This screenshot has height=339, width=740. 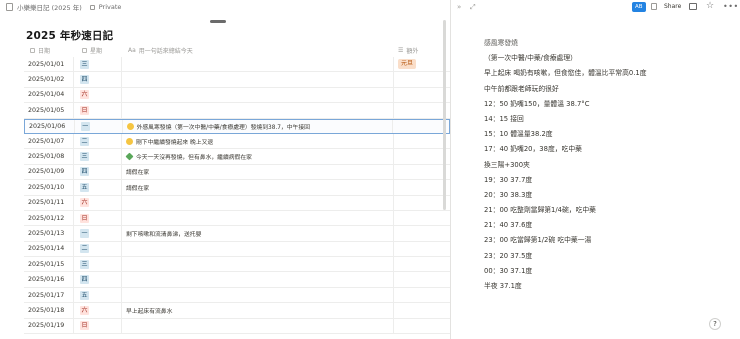 What do you see at coordinates (49, 326) in the screenshot?
I see `date-cell: 2025/01/19` at bounding box center [49, 326].